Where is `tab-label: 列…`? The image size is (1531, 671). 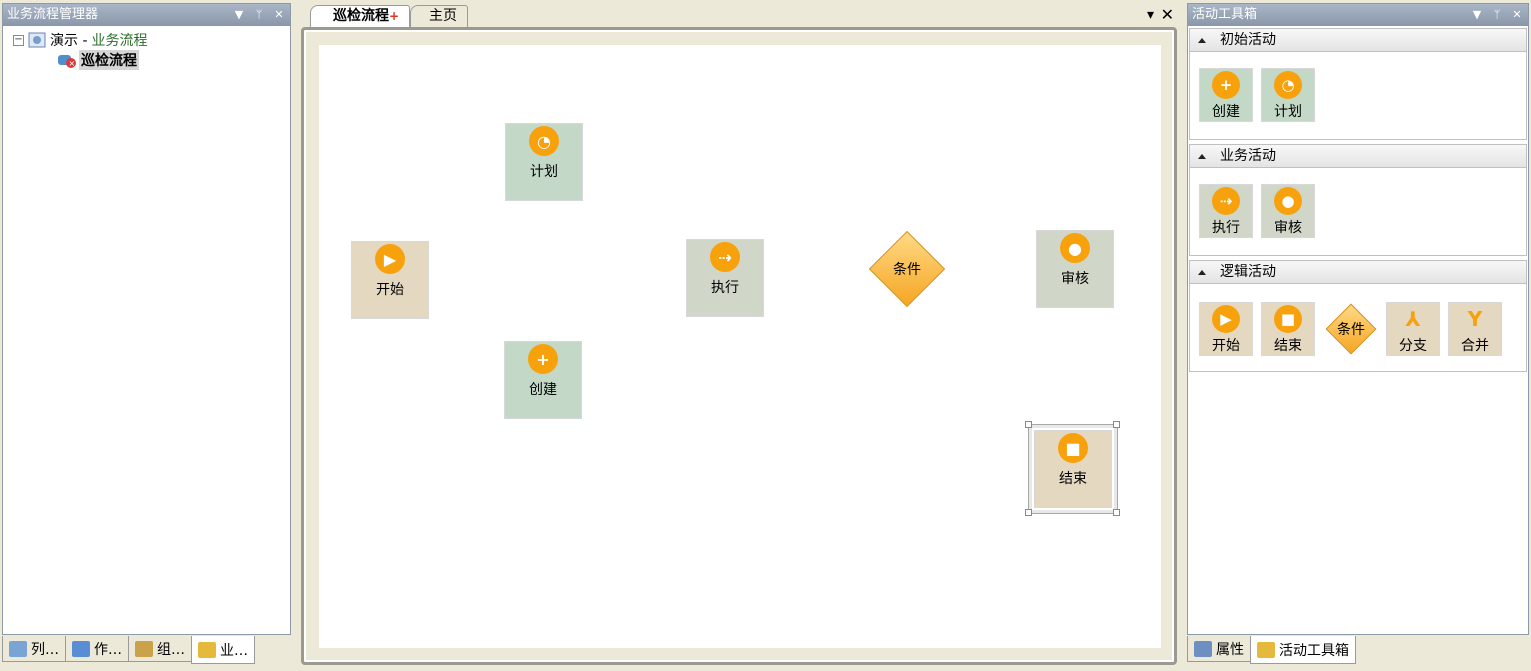
tab-label: 列… is located at coordinates (45, 649).